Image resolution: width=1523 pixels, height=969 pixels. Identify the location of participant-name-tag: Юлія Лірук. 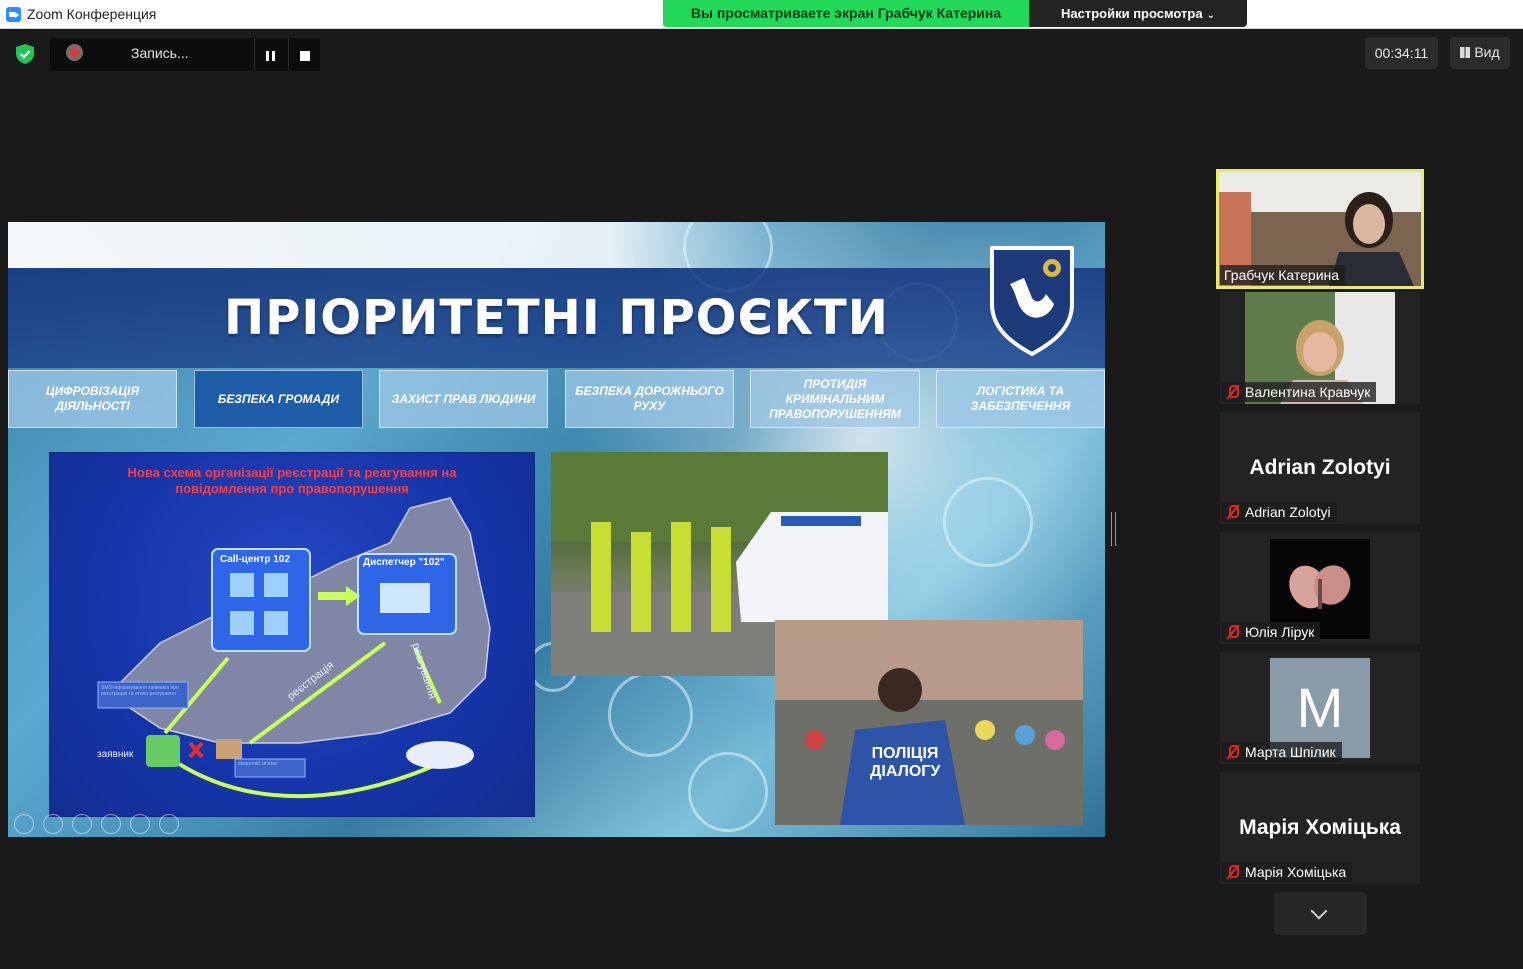
(1271, 632).